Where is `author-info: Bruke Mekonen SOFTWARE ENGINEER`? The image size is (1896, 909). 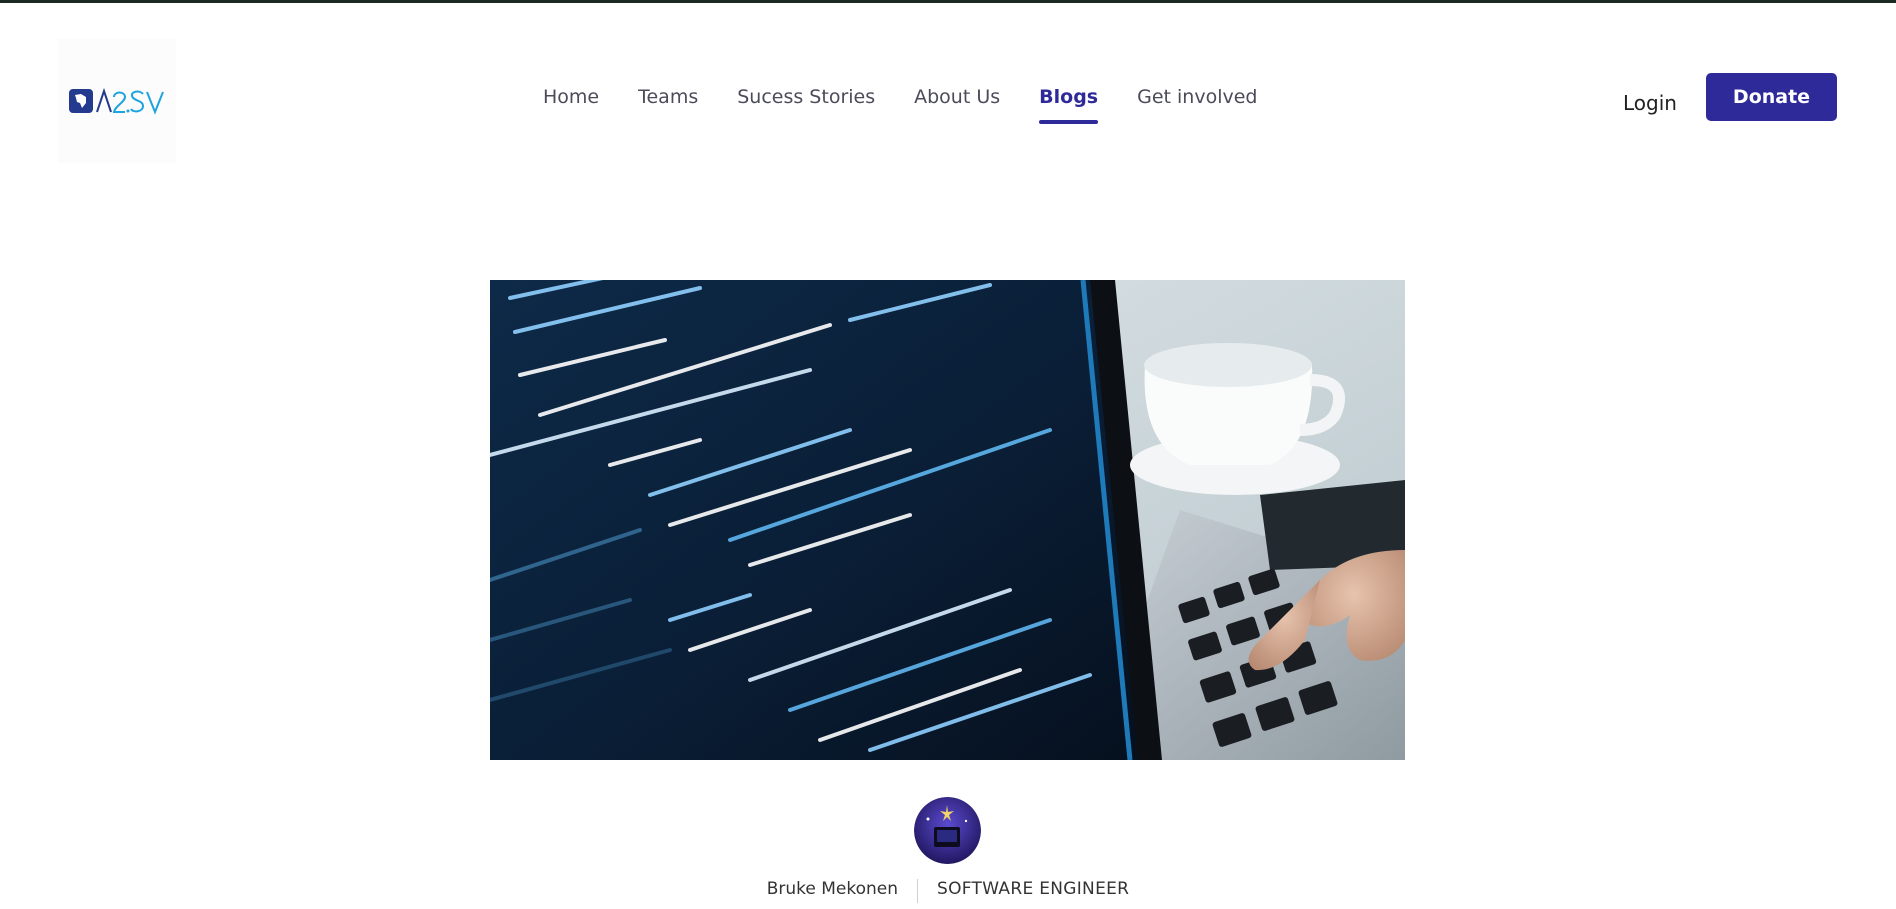
author-info: Bruke Mekonen SOFTWARE ENGINEER is located at coordinates (948, 894).